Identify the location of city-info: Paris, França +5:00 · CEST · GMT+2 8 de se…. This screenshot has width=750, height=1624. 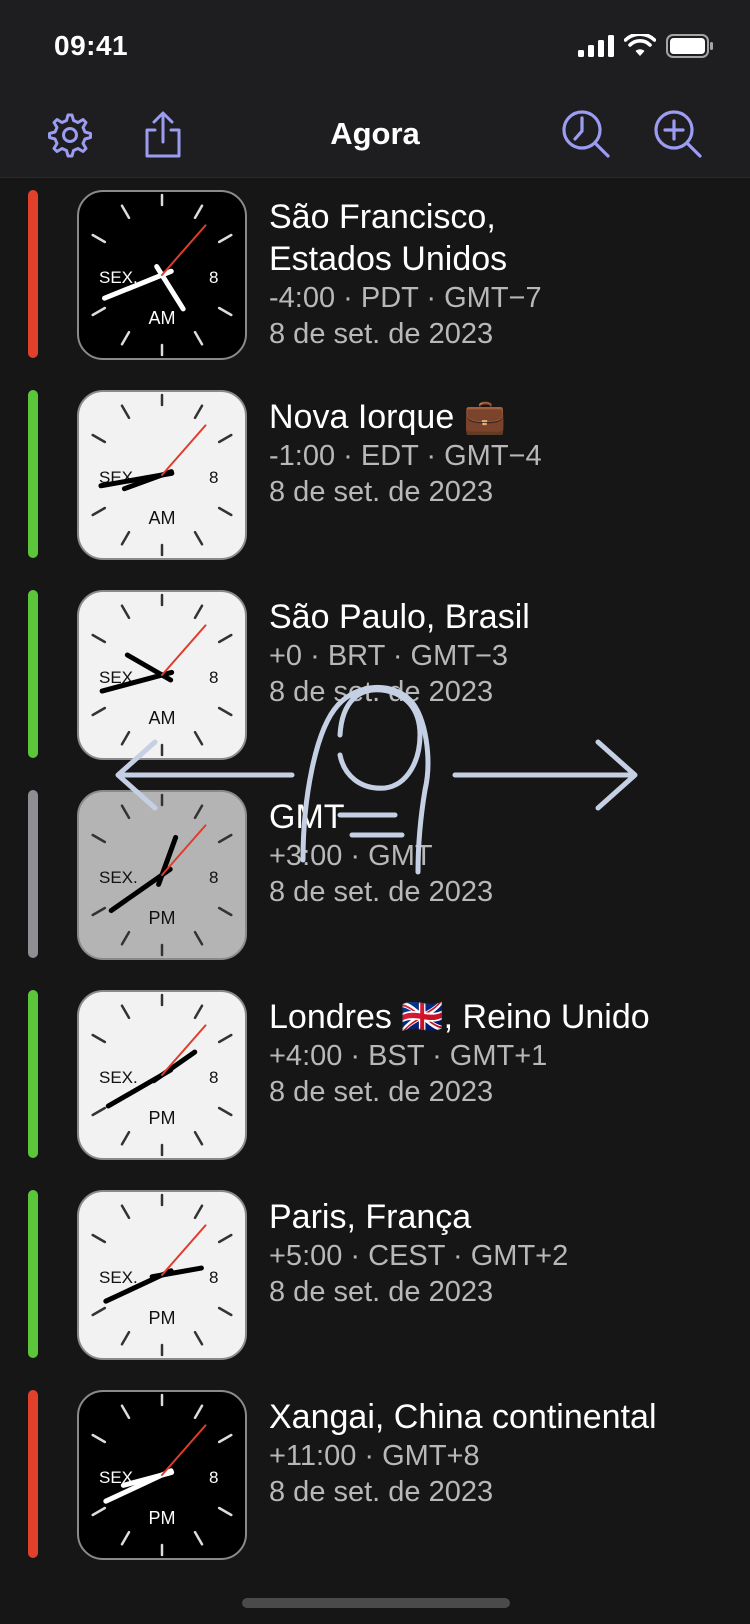
(504, 1253).